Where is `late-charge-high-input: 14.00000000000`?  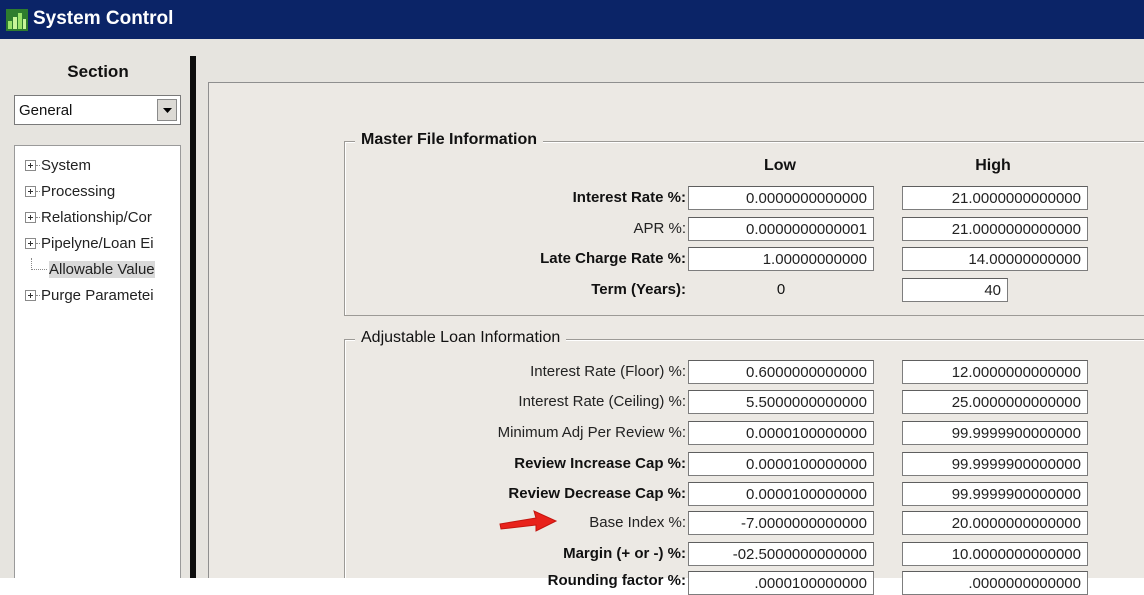 late-charge-high-input: 14.00000000000 is located at coordinates (995, 259).